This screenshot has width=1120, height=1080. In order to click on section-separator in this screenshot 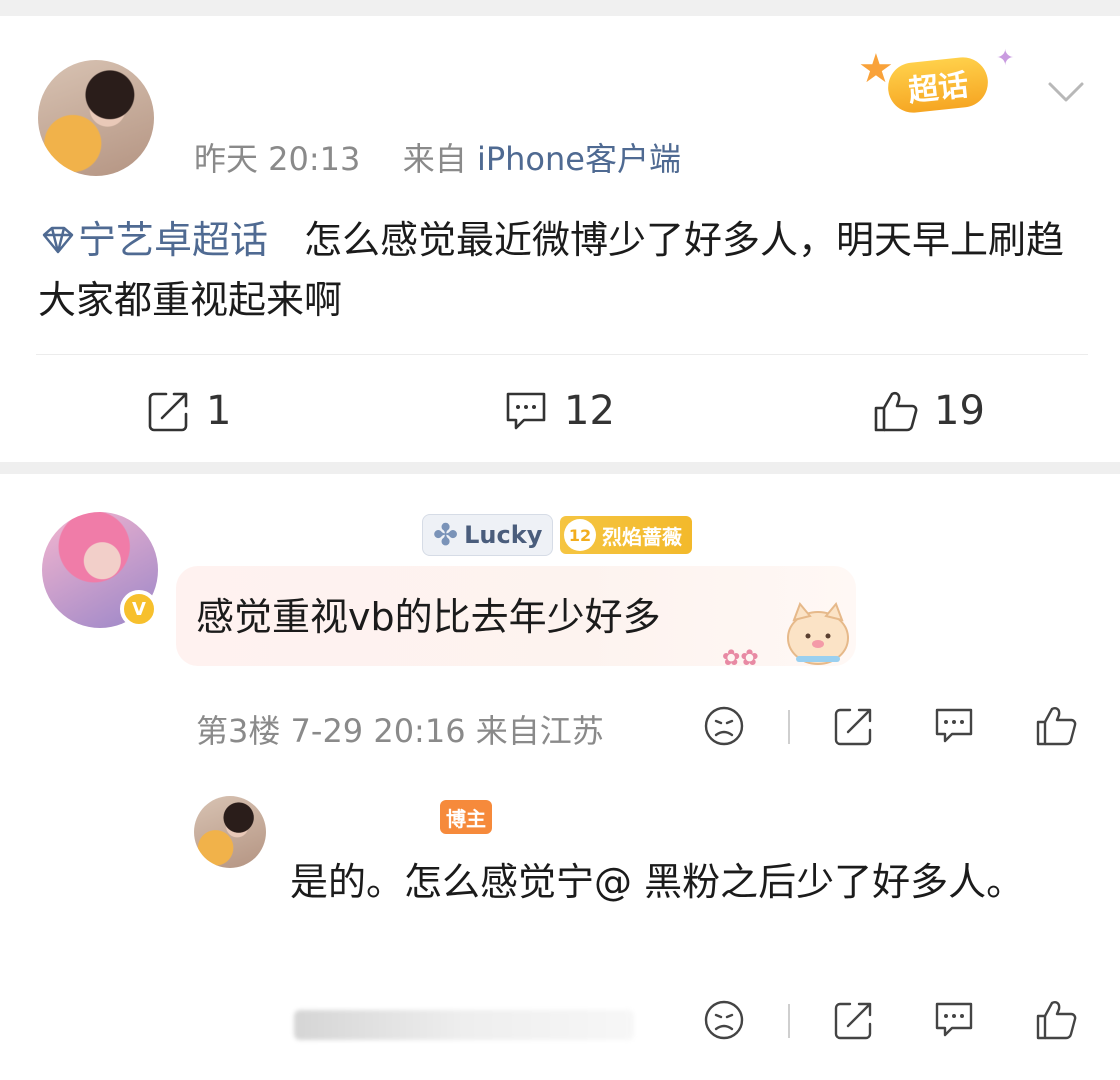, I will do `click(560, 468)`.